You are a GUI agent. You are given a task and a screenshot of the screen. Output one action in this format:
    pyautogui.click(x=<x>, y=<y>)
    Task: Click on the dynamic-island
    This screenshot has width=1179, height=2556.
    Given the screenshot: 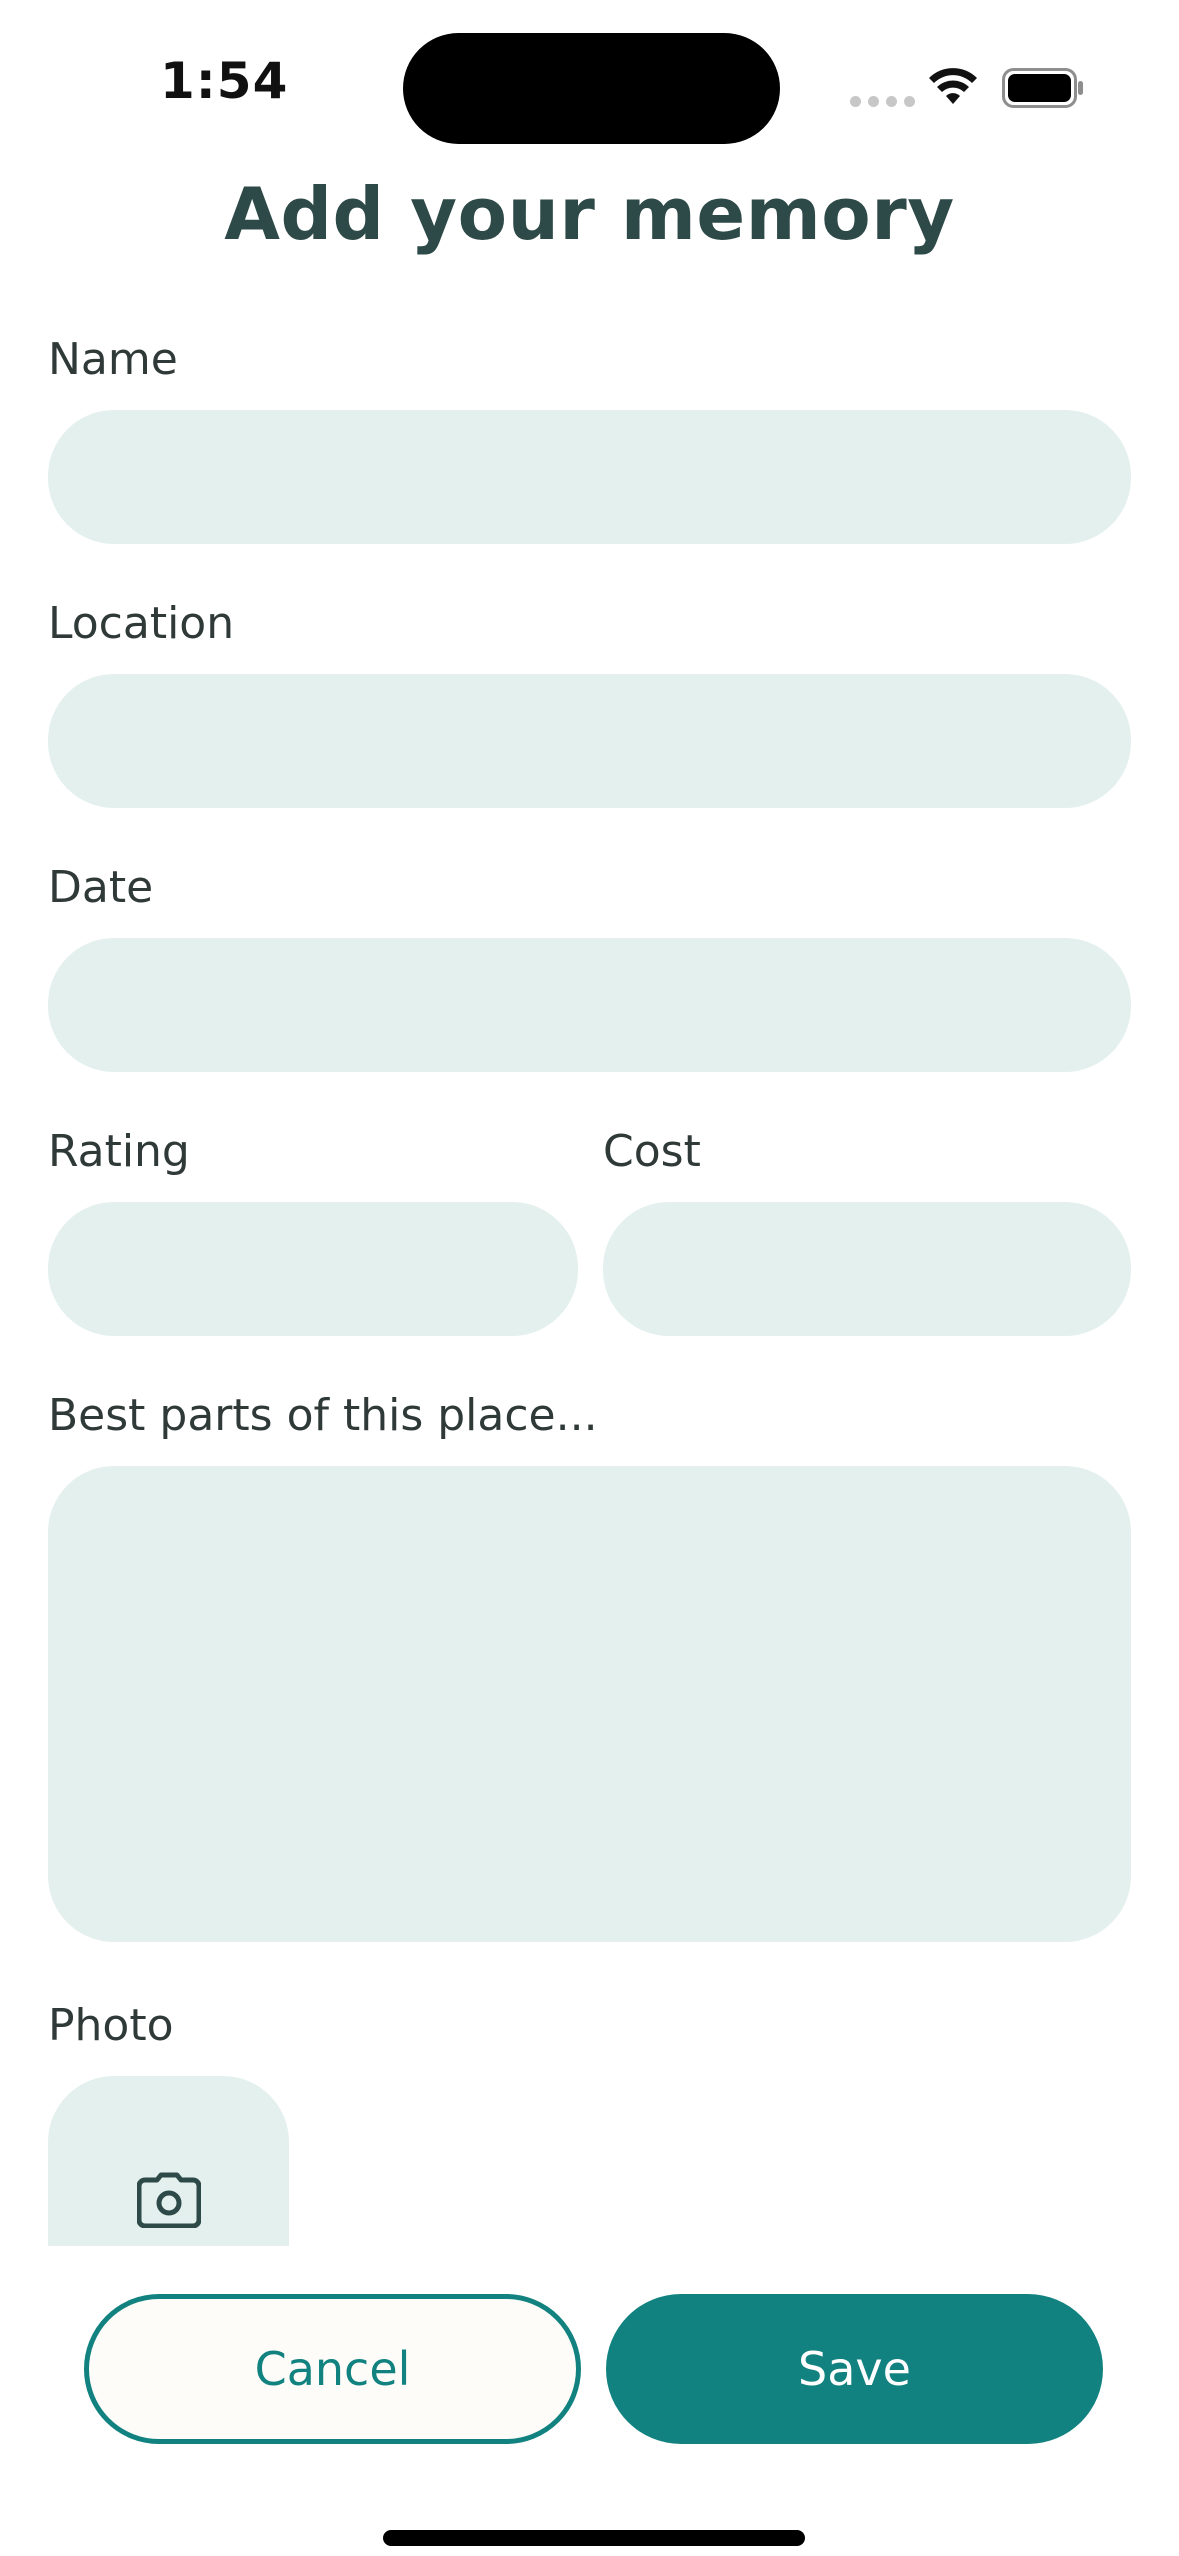 What is the action you would take?
    pyautogui.click(x=591, y=88)
    